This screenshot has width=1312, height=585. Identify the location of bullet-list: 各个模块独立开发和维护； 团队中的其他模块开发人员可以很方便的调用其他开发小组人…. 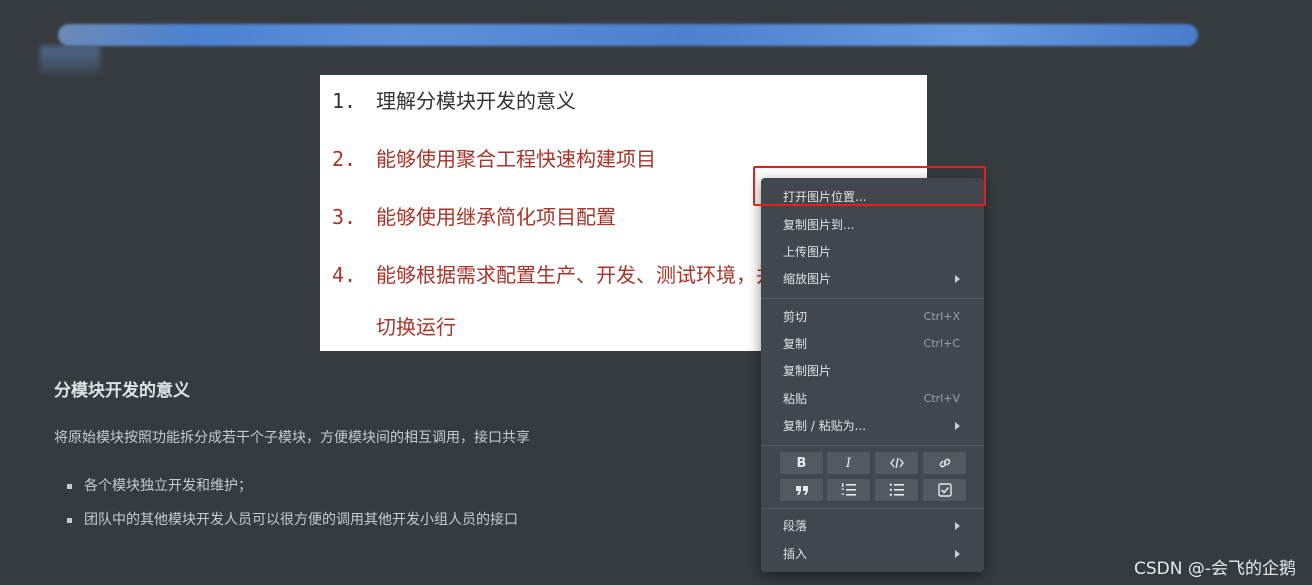
(292, 510).